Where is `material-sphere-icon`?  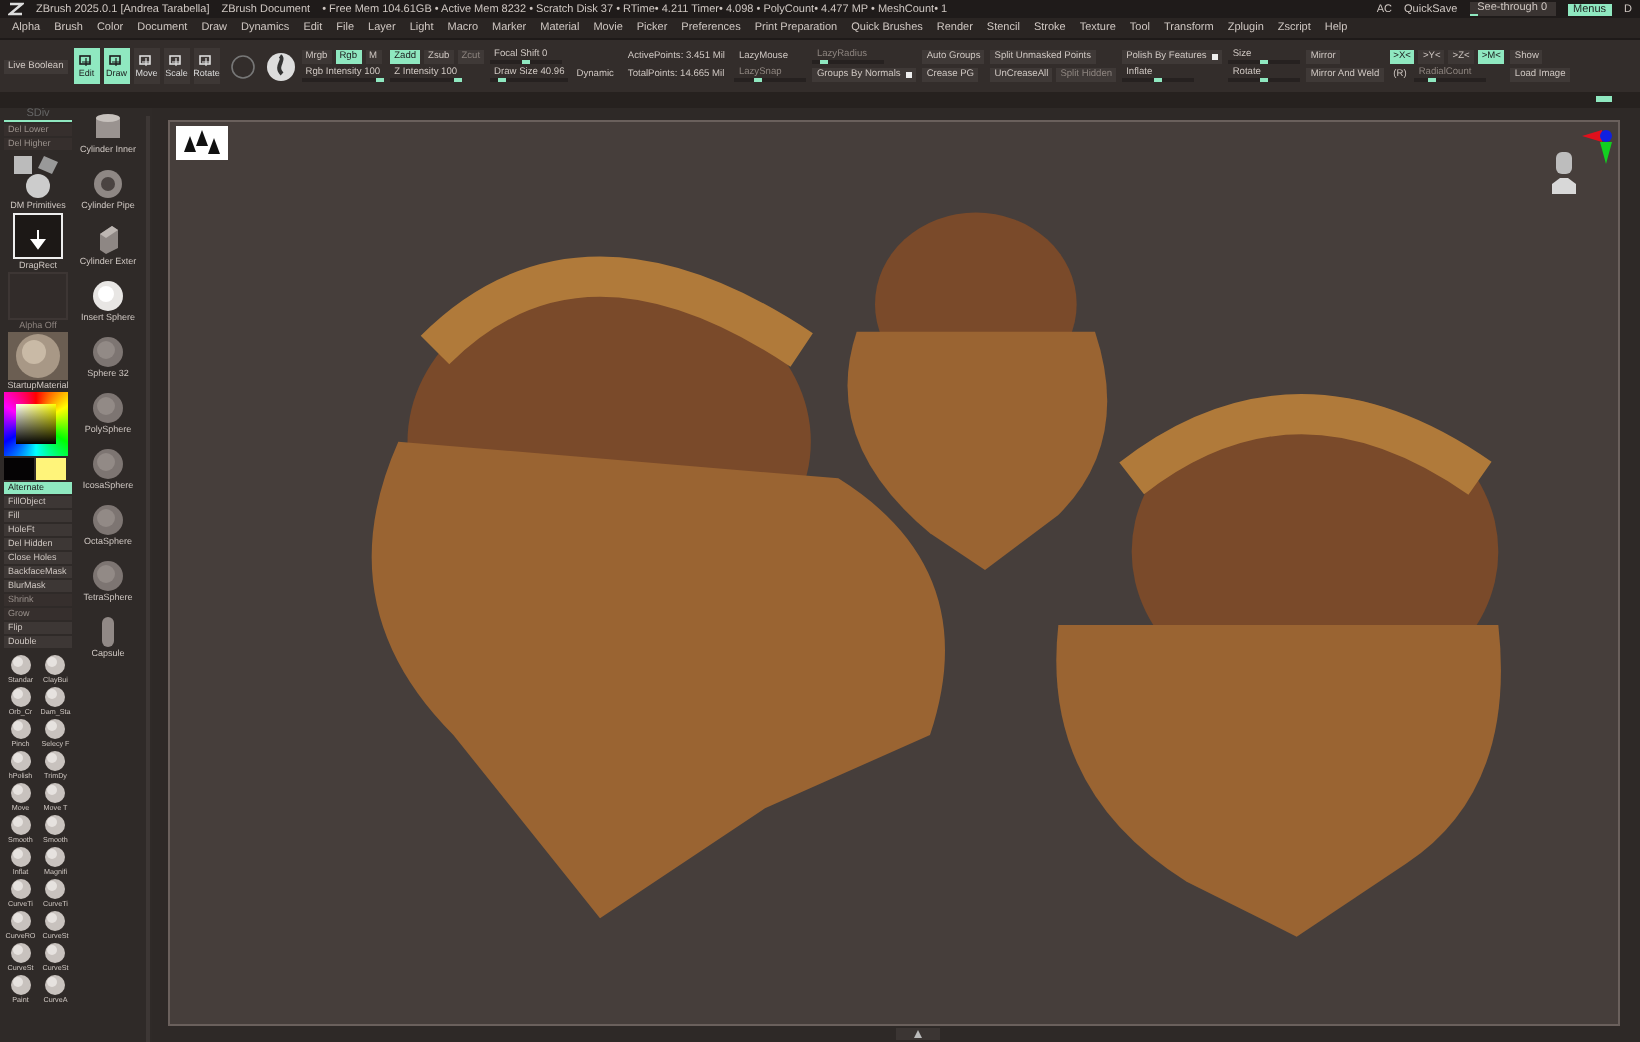 material-sphere-icon is located at coordinates (280, 66).